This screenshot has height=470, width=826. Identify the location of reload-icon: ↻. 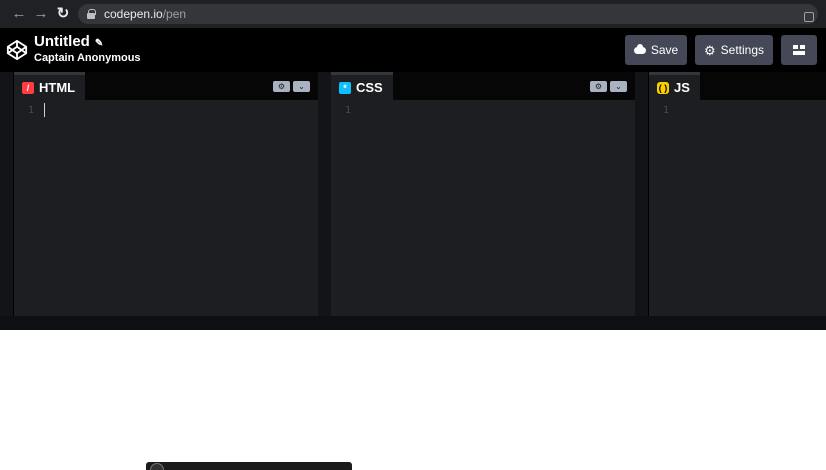
(63, 14).